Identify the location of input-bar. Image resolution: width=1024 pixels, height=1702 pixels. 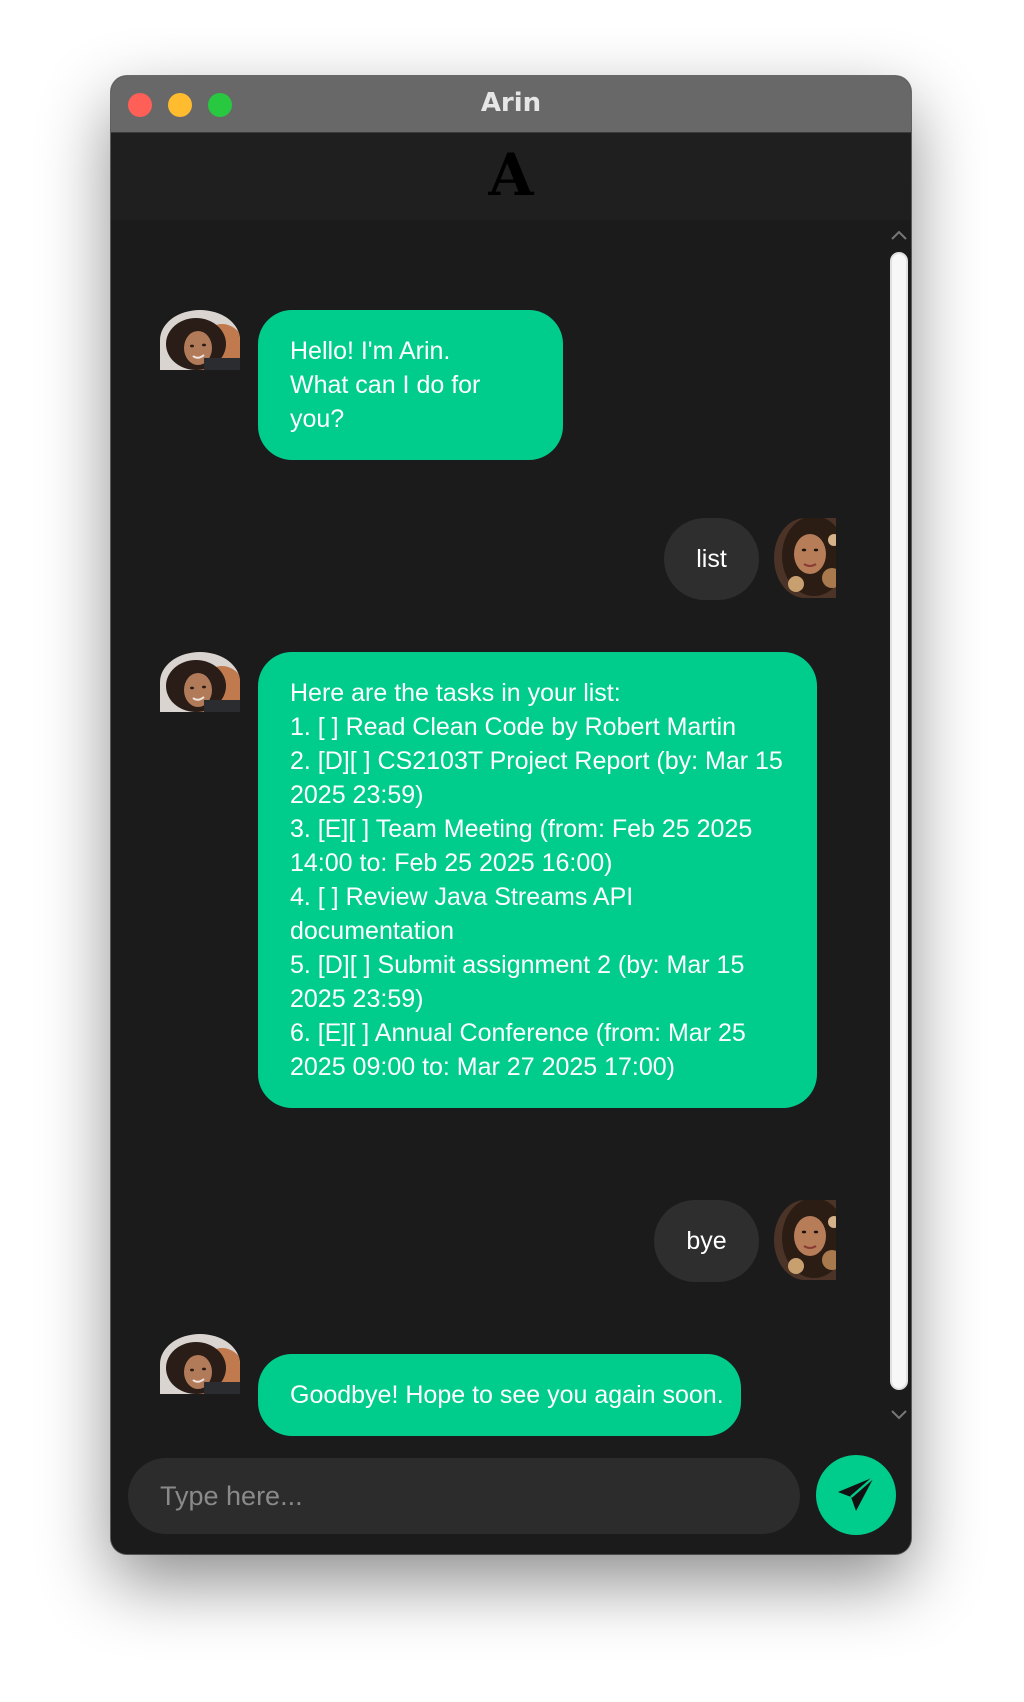
(511, 1495).